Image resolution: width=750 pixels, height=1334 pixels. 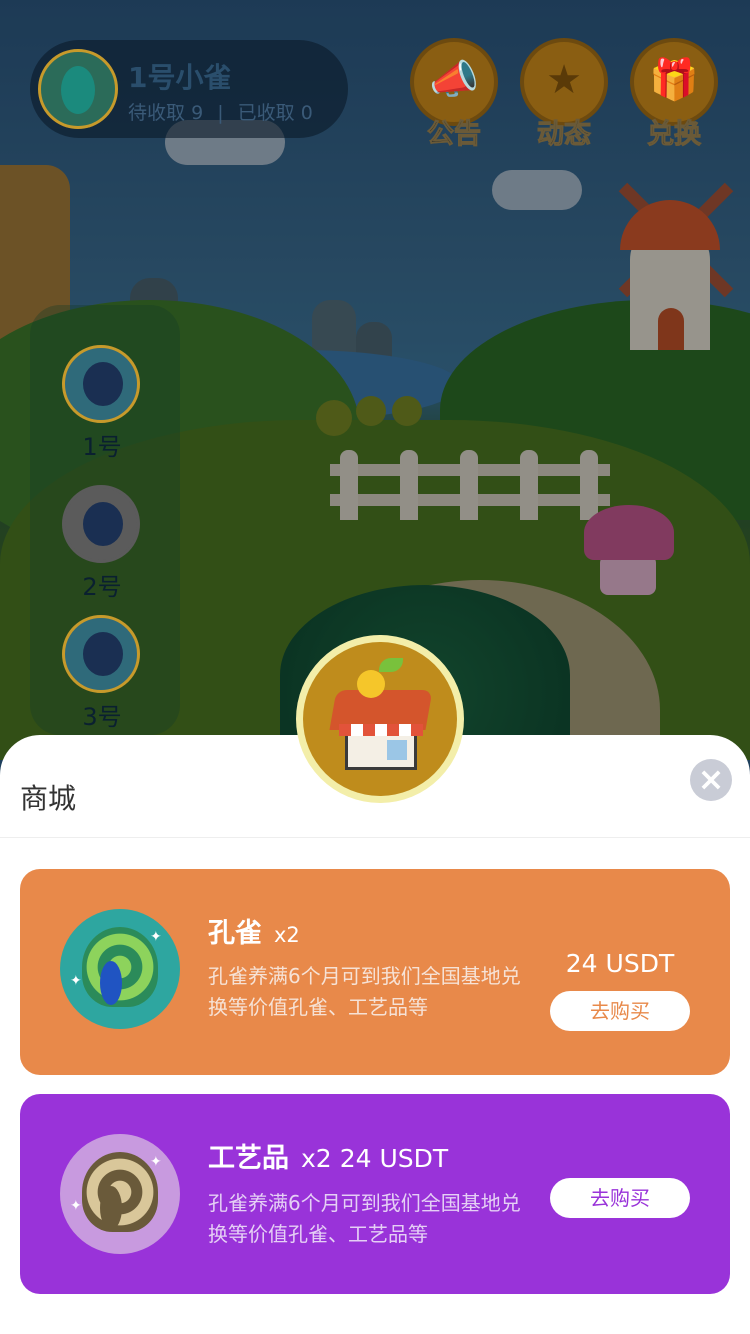 What do you see at coordinates (564, 135) in the screenshot?
I see `news-label: 动态` at bounding box center [564, 135].